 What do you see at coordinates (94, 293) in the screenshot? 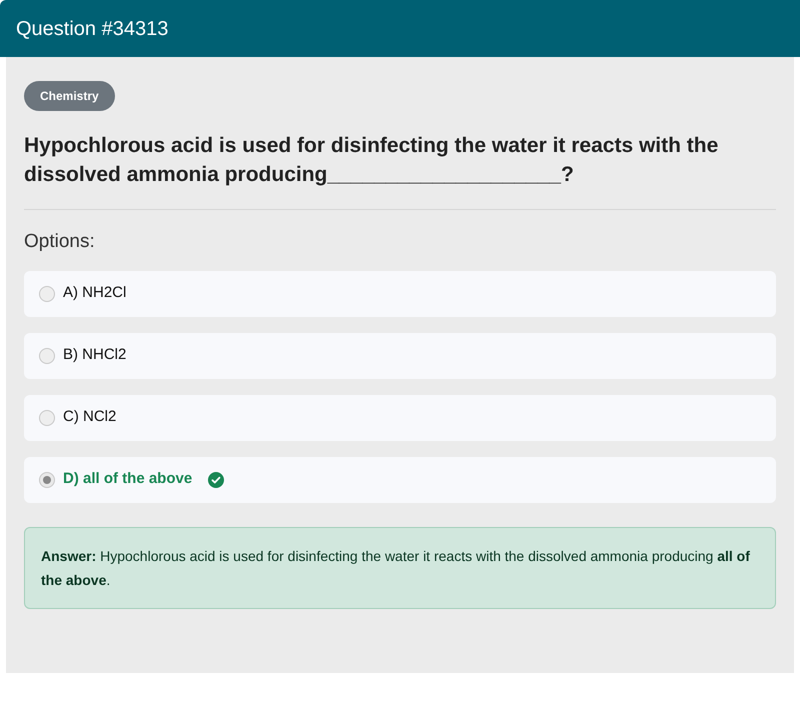
I see `option-label: A) NH2Cl` at bounding box center [94, 293].